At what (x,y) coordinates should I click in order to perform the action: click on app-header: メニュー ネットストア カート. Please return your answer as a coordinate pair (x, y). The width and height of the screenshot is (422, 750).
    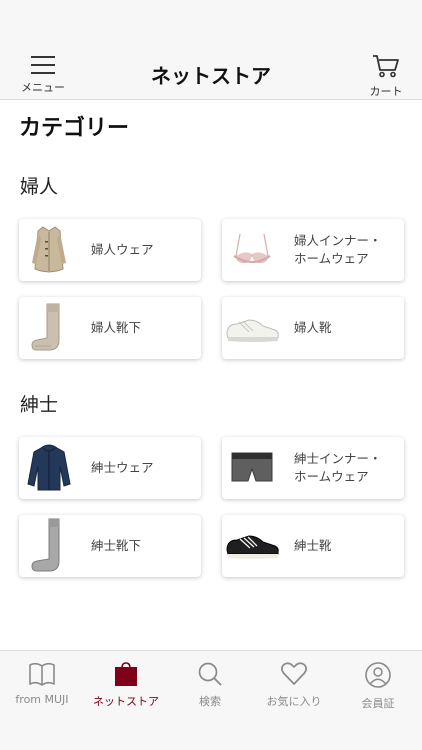
    Looking at the image, I should click on (211, 50).